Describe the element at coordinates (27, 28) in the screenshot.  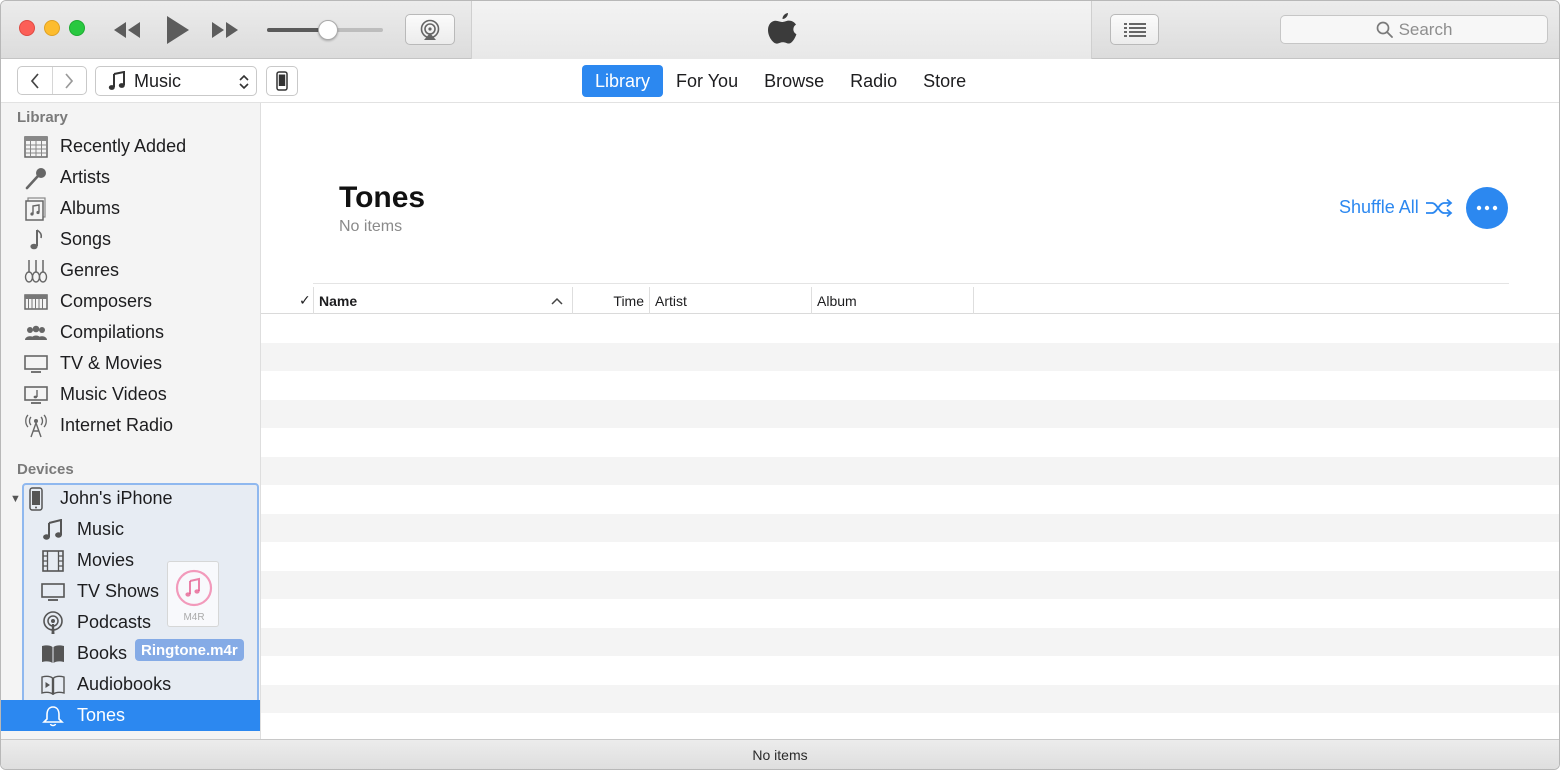
I see `close-window-button` at that location.